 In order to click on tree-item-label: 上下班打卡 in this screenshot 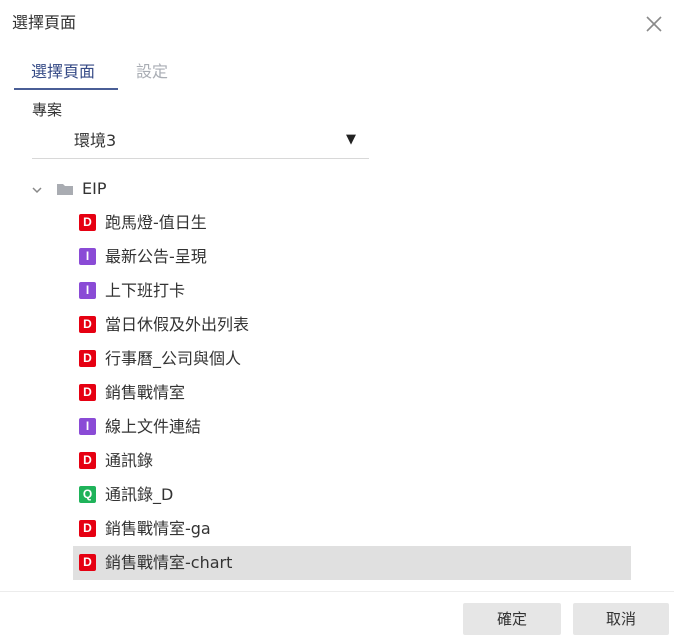, I will do `click(145, 290)`.